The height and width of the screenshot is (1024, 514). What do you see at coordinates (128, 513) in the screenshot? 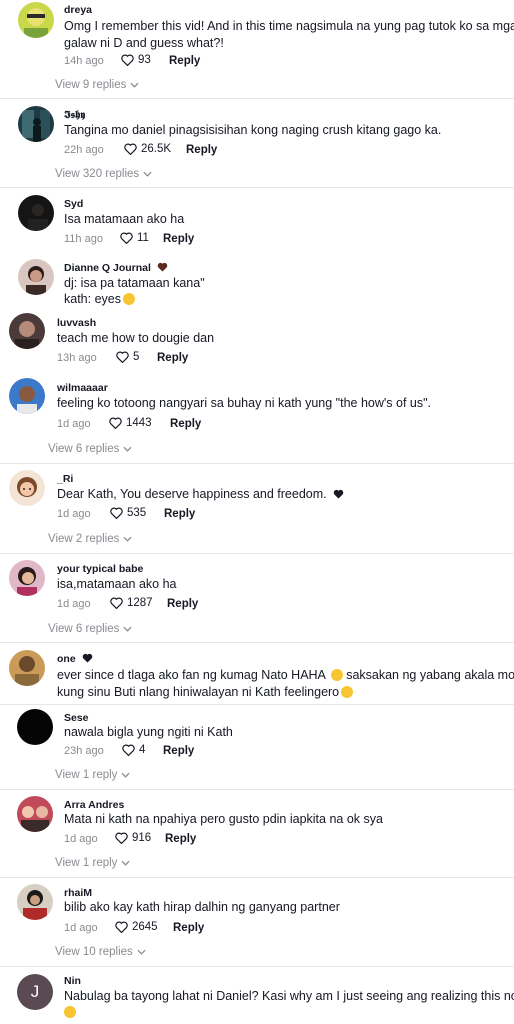
I see `like-button: 535` at bounding box center [128, 513].